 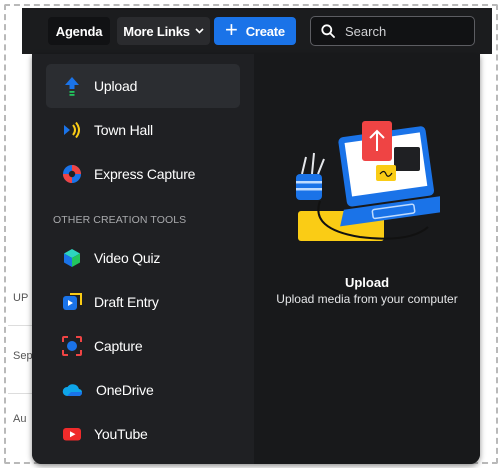 I want to click on section-heading-other-tools: OTHER CREATION TOOLS, so click(x=120, y=220).